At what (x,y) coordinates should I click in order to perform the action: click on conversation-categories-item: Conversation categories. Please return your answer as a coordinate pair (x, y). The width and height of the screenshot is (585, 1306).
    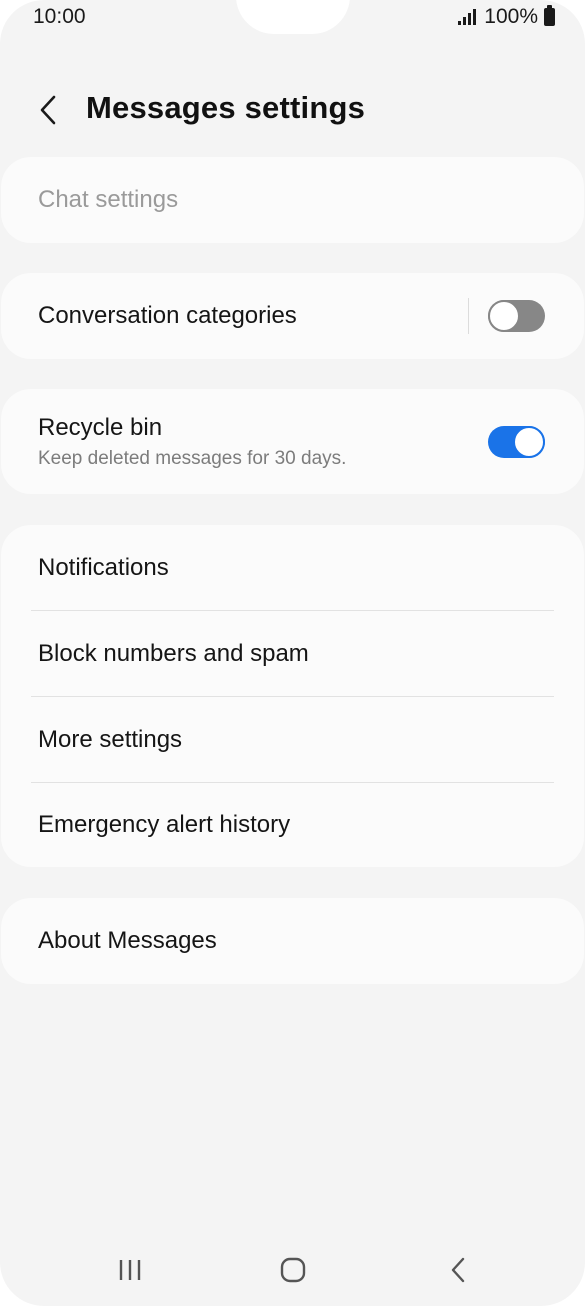
    Looking at the image, I should click on (292, 316).